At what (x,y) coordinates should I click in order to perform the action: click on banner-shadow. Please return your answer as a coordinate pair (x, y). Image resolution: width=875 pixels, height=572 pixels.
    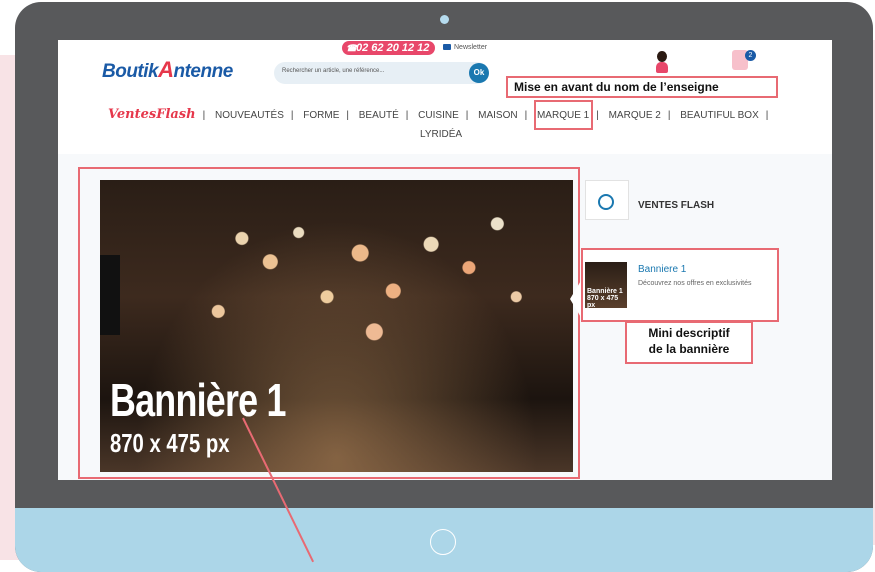
    Looking at the image, I should click on (110, 295).